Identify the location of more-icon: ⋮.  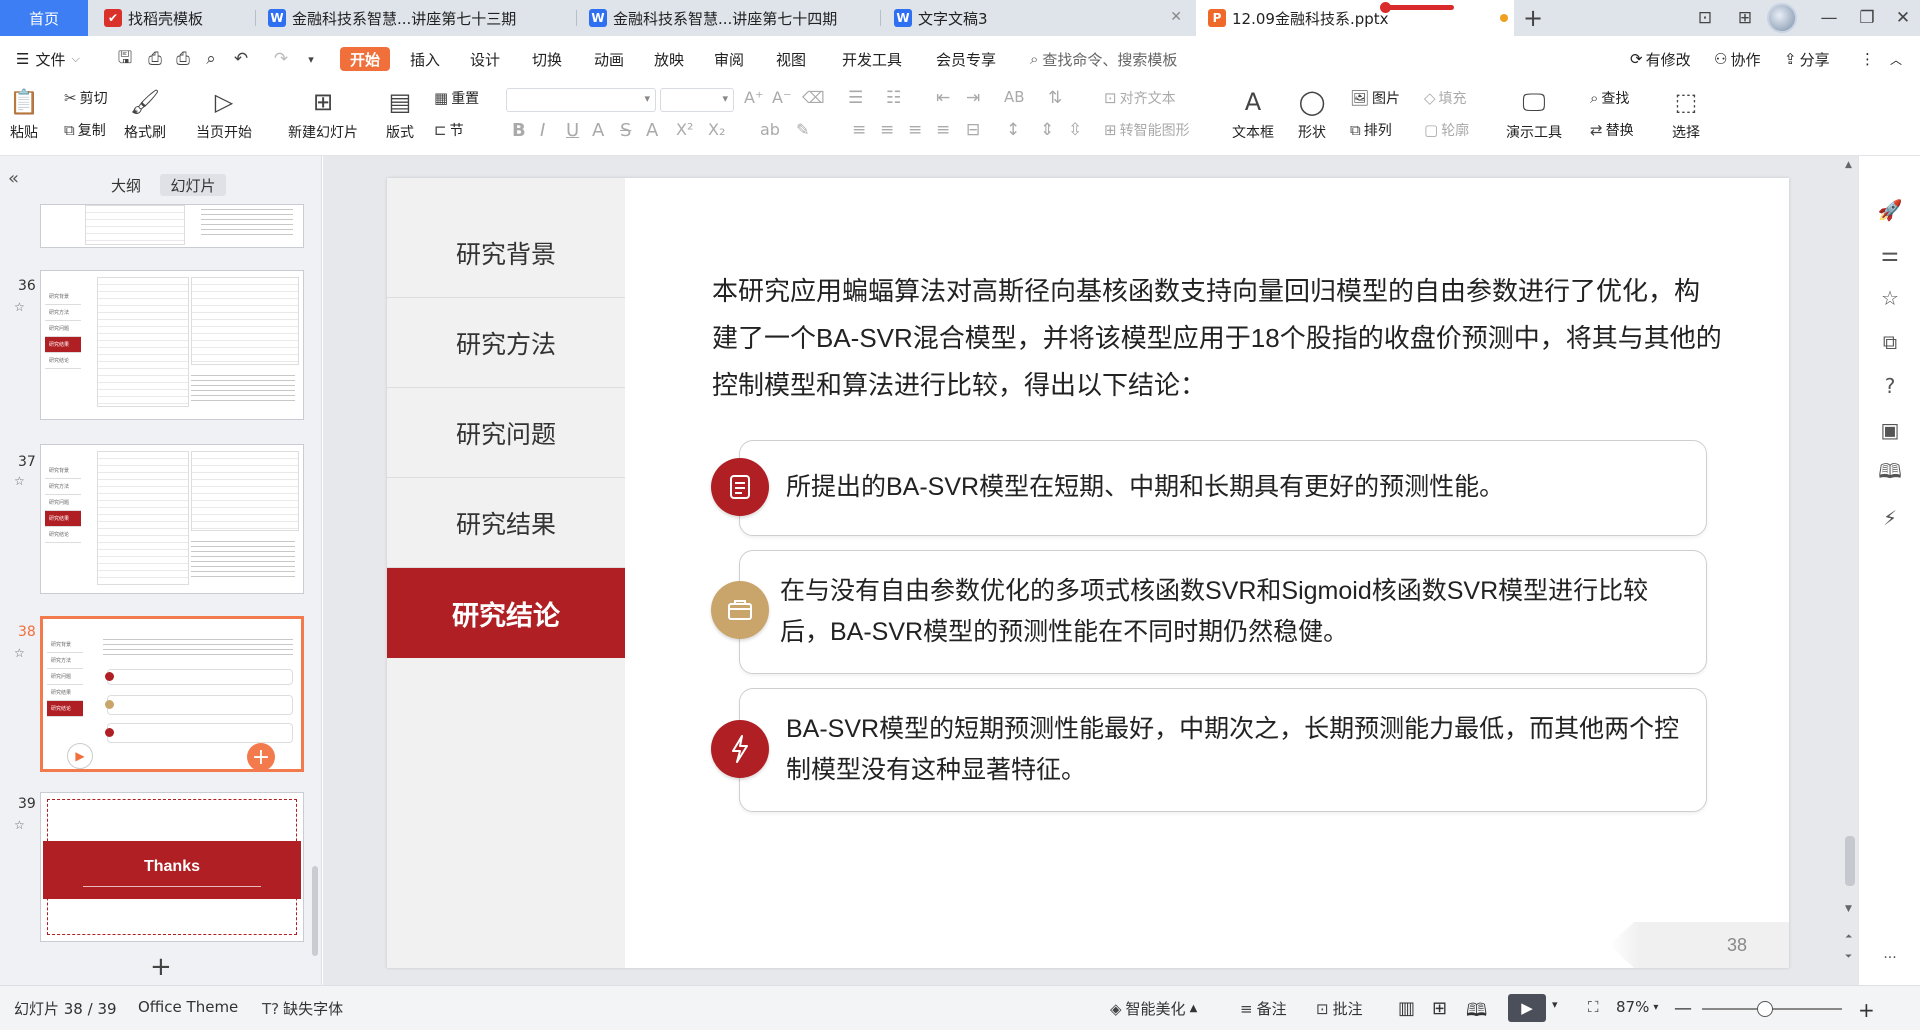
(1867, 59).